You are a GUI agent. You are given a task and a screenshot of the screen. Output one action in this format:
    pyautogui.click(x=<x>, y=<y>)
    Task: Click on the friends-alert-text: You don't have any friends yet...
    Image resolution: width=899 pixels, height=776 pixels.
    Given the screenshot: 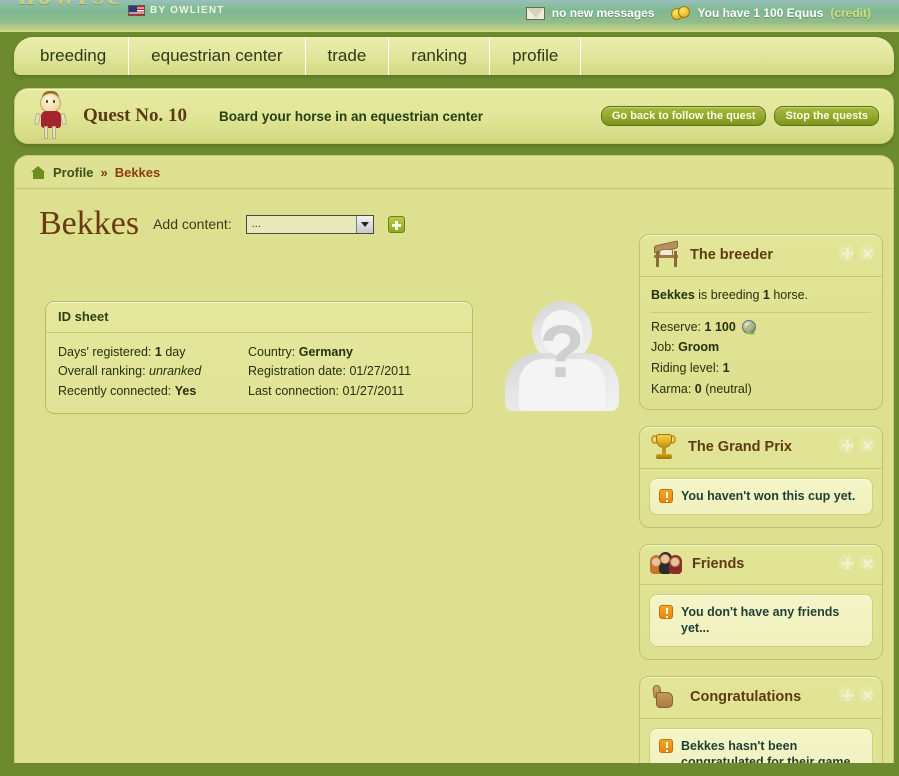 What is the action you would take?
    pyautogui.click(x=760, y=620)
    